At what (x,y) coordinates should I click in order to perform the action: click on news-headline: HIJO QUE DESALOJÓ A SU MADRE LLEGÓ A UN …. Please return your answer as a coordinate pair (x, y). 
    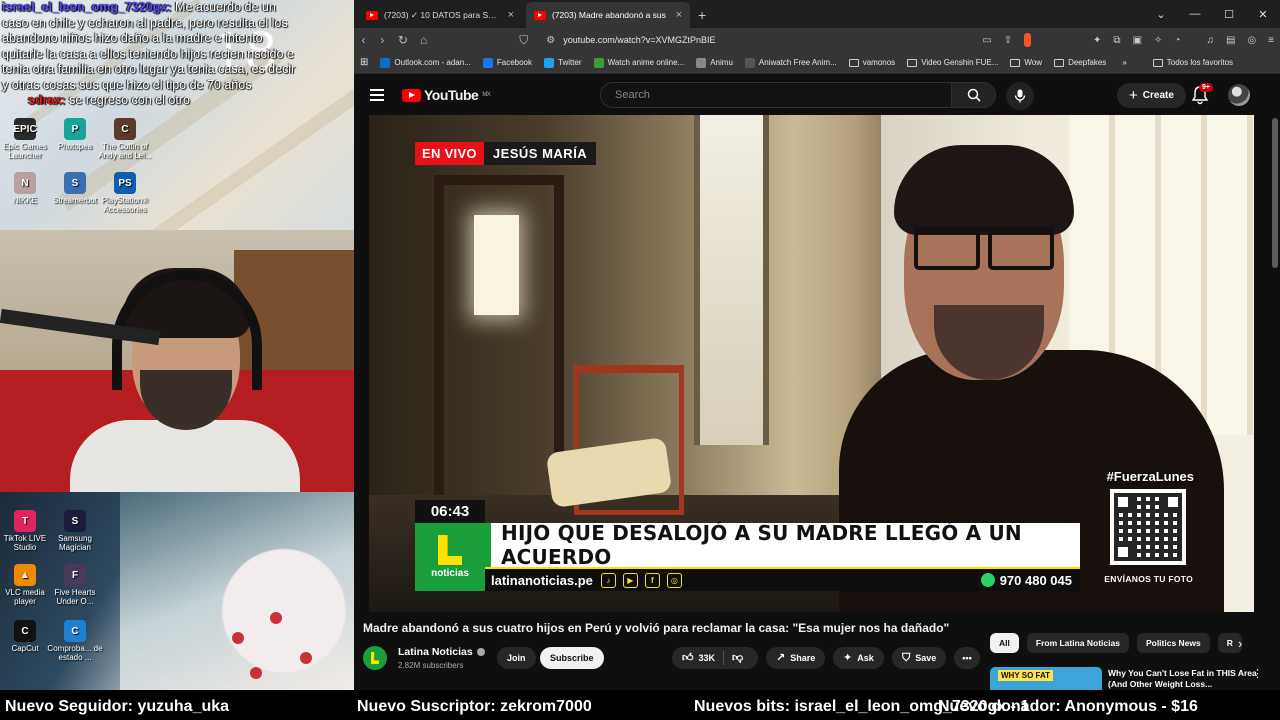
    Looking at the image, I should click on (782, 545).